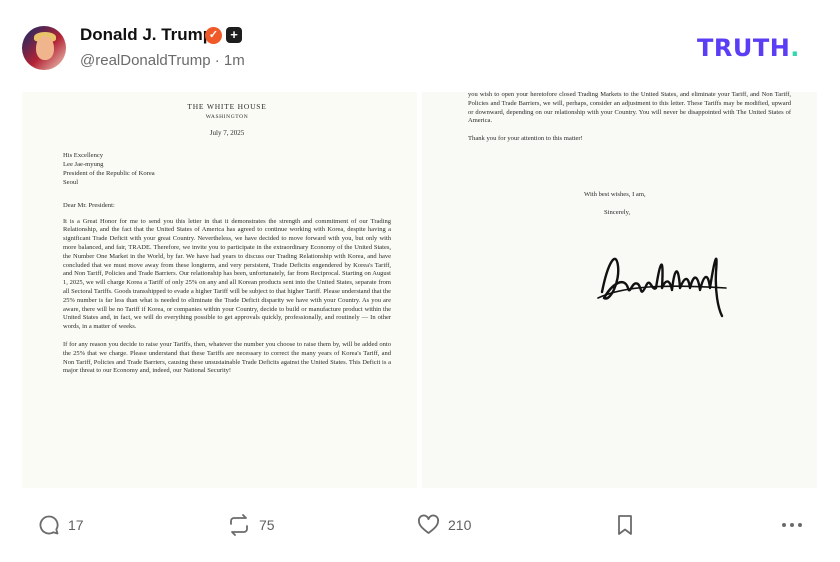 This screenshot has height=562, width=840. Describe the element at coordinates (615, 195) in the screenshot. I see `letter-closing: With best wishes, I am,` at that location.